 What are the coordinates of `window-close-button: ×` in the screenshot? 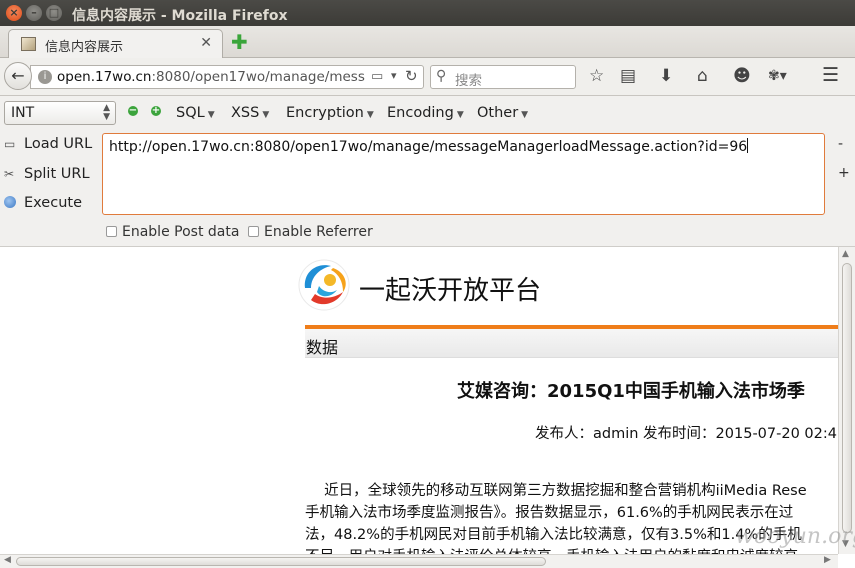 It's located at (14, 13).